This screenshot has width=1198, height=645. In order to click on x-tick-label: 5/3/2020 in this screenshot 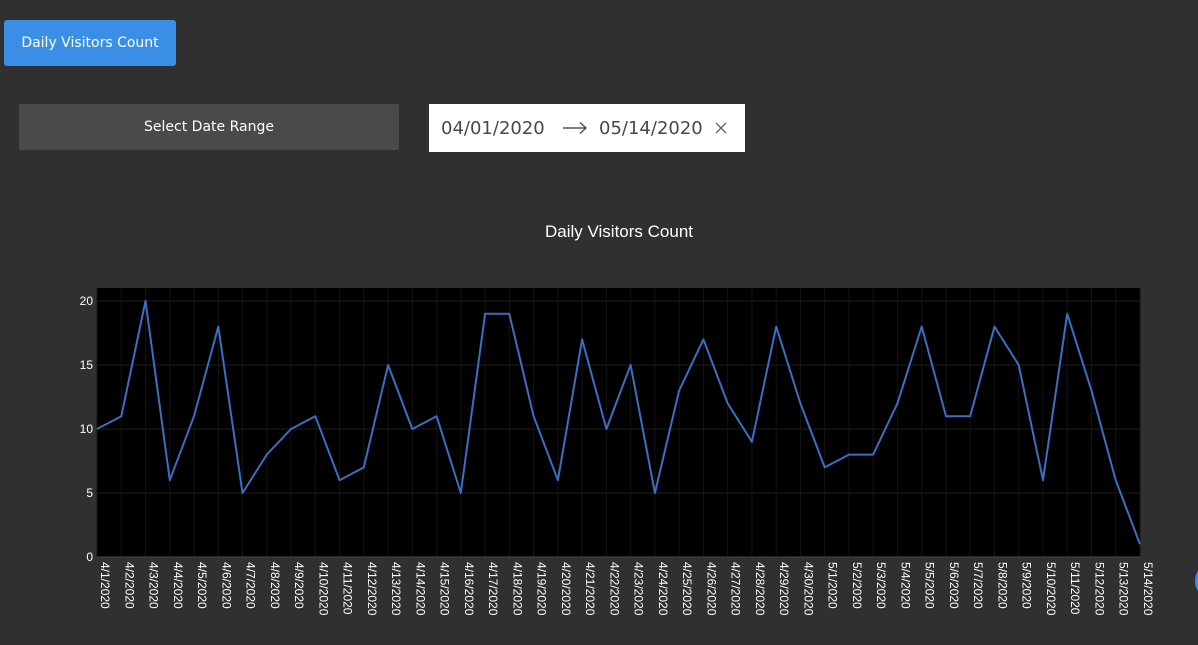, I will do `click(881, 585)`.